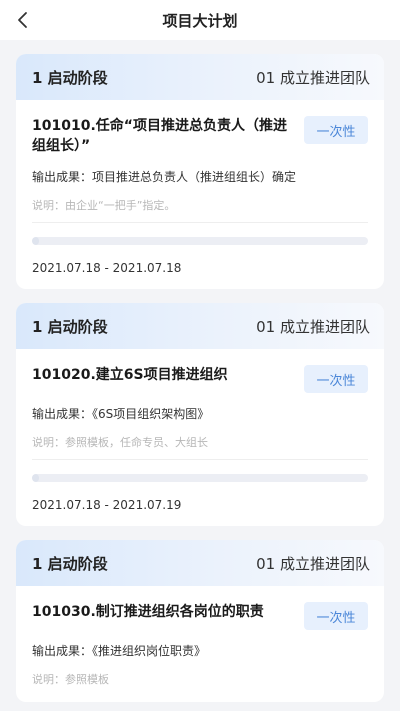  I want to click on task-row: 101020.建立6S项目推进组织 一次性, so click(200, 379).